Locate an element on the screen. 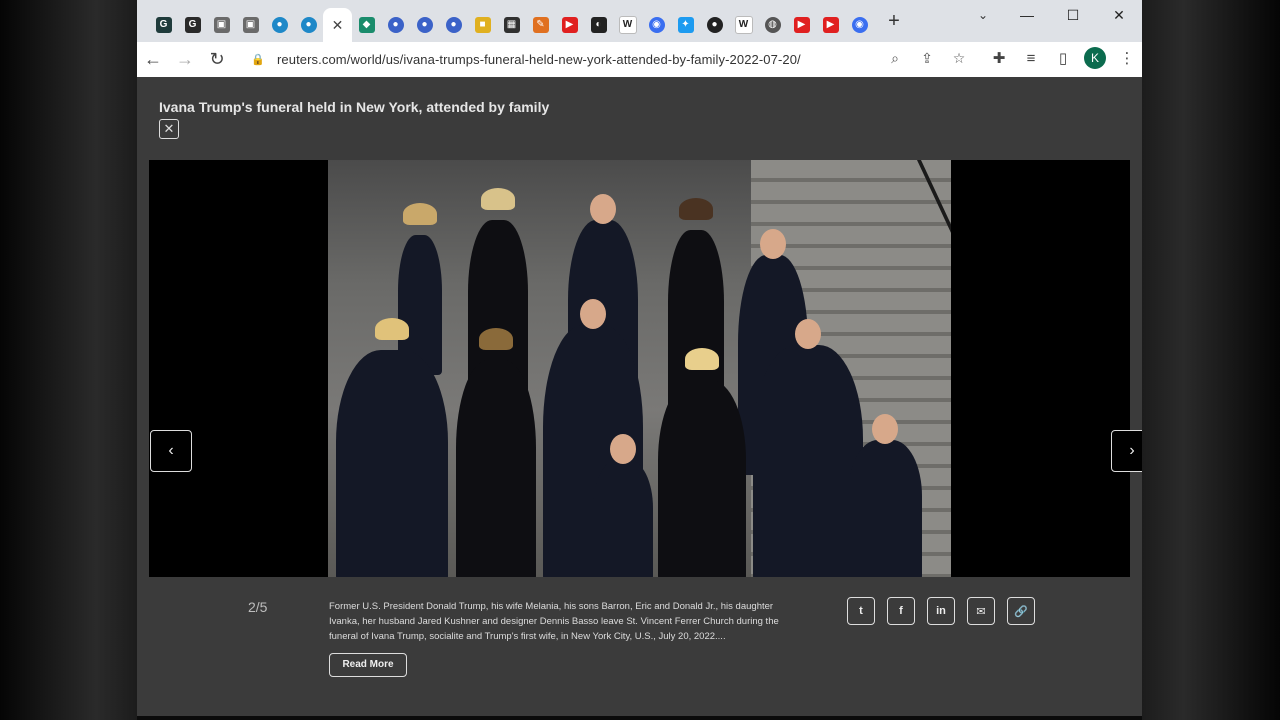 Image resolution: width=1280 pixels, height=720 pixels. twitter-icon: ✦ is located at coordinates (685, 25).